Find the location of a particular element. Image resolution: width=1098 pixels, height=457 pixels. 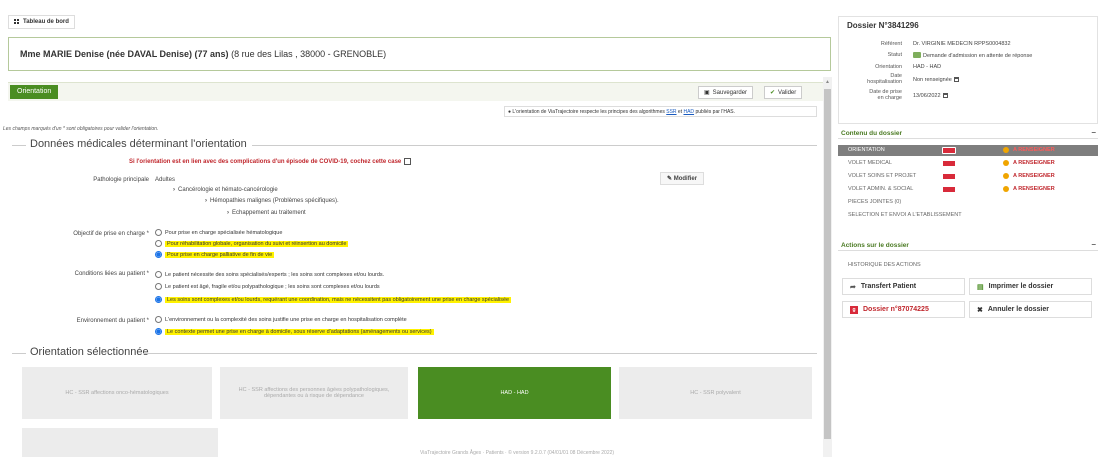

check-icon: ✔ is located at coordinates (773, 93).